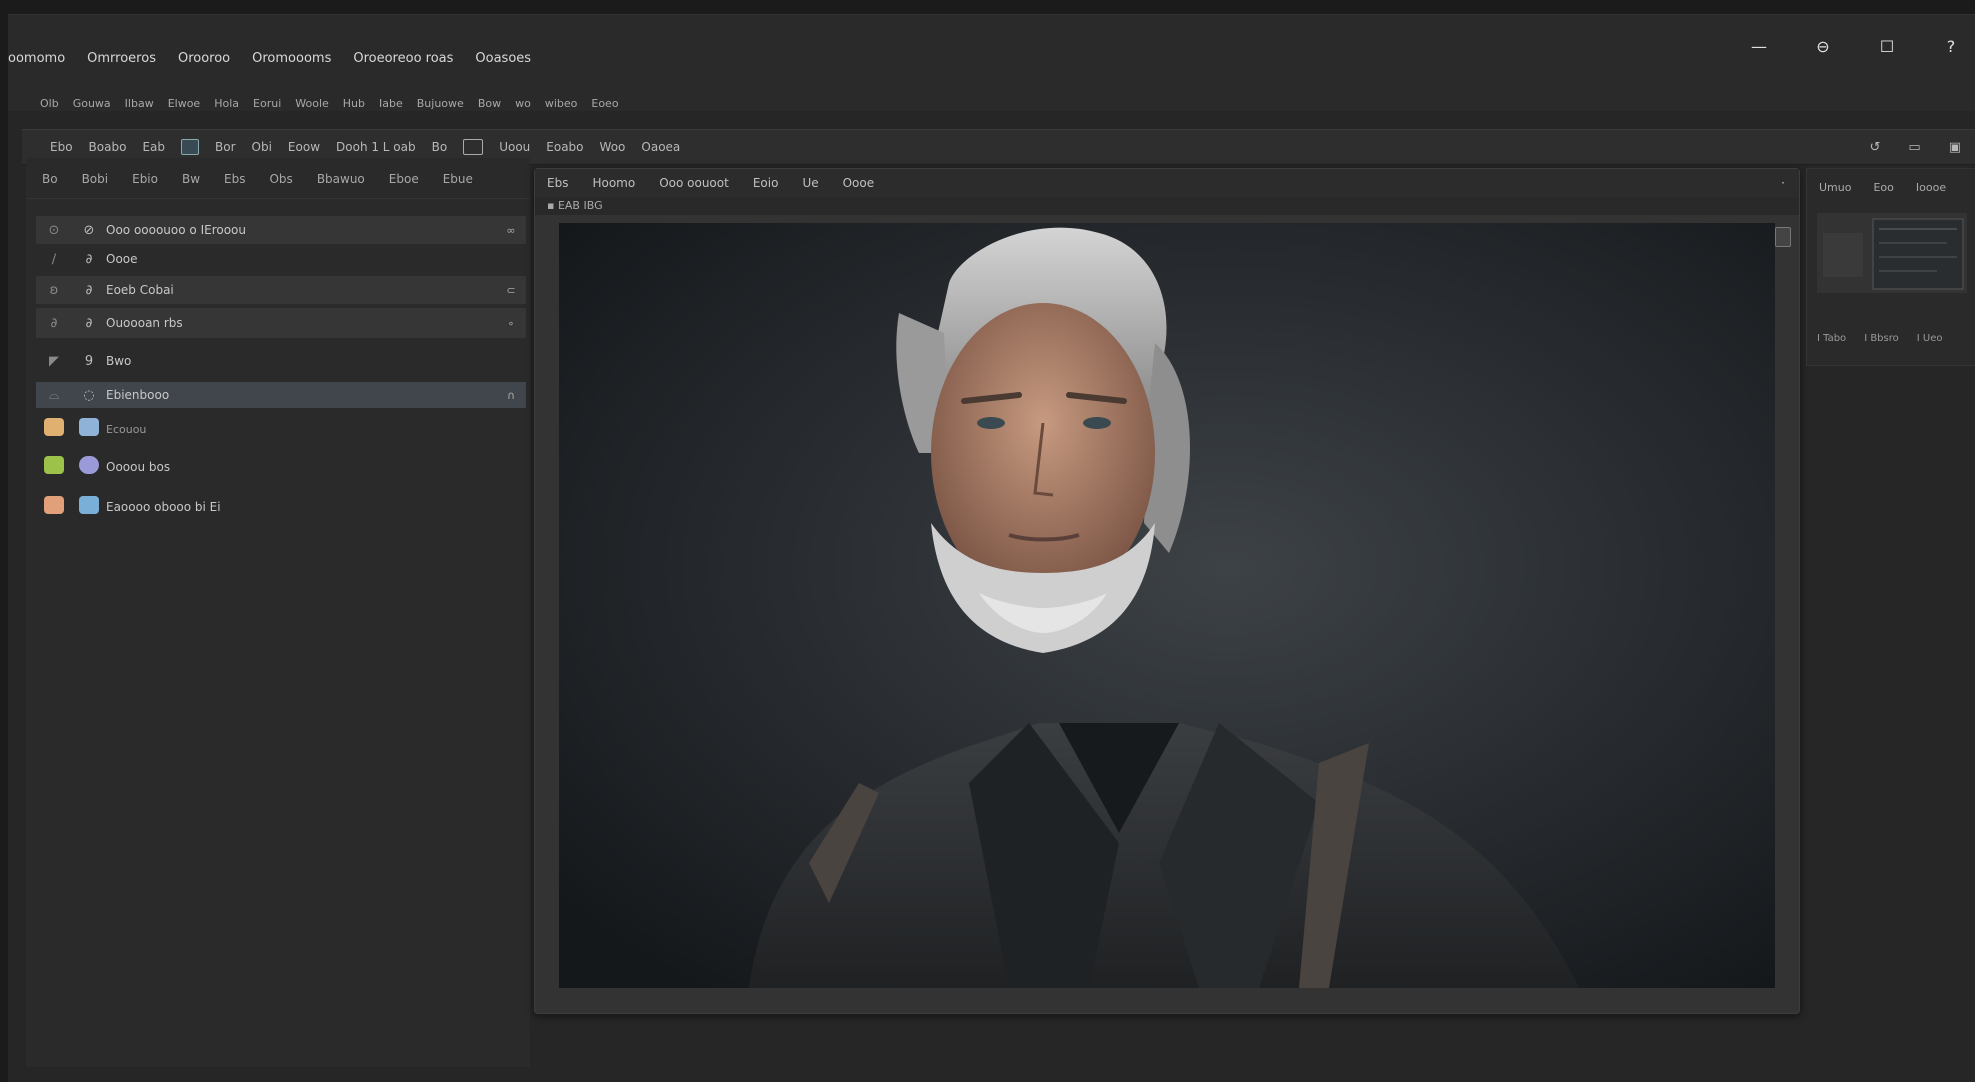 The height and width of the screenshot is (1082, 1975). I want to click on toolbar-button: Obi, so click(262, 147).